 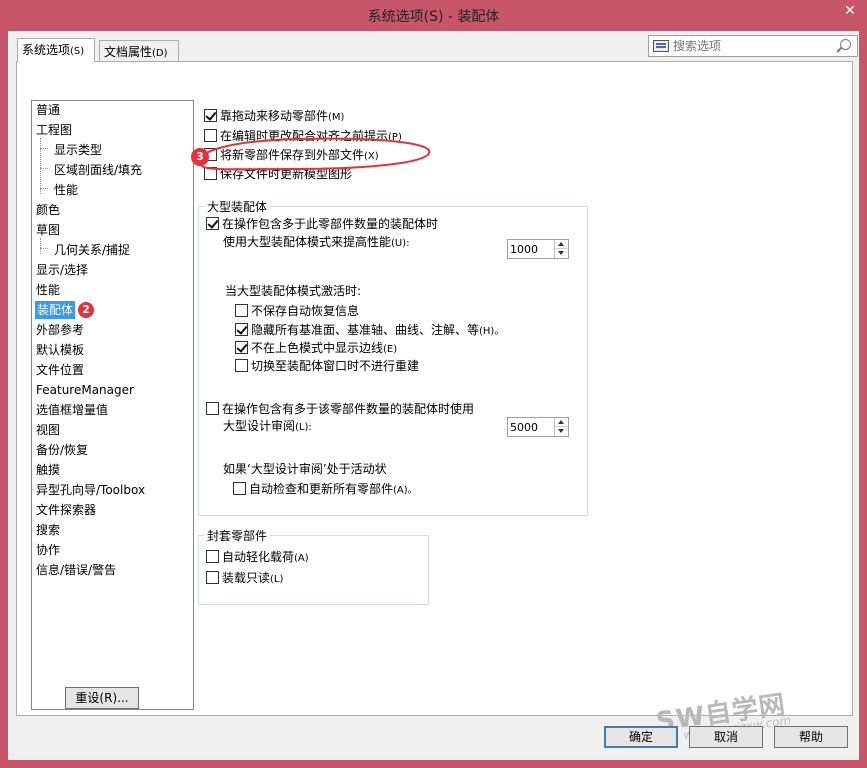 I want to click on label-hotkey: (U):, so click(x=400, y=243).